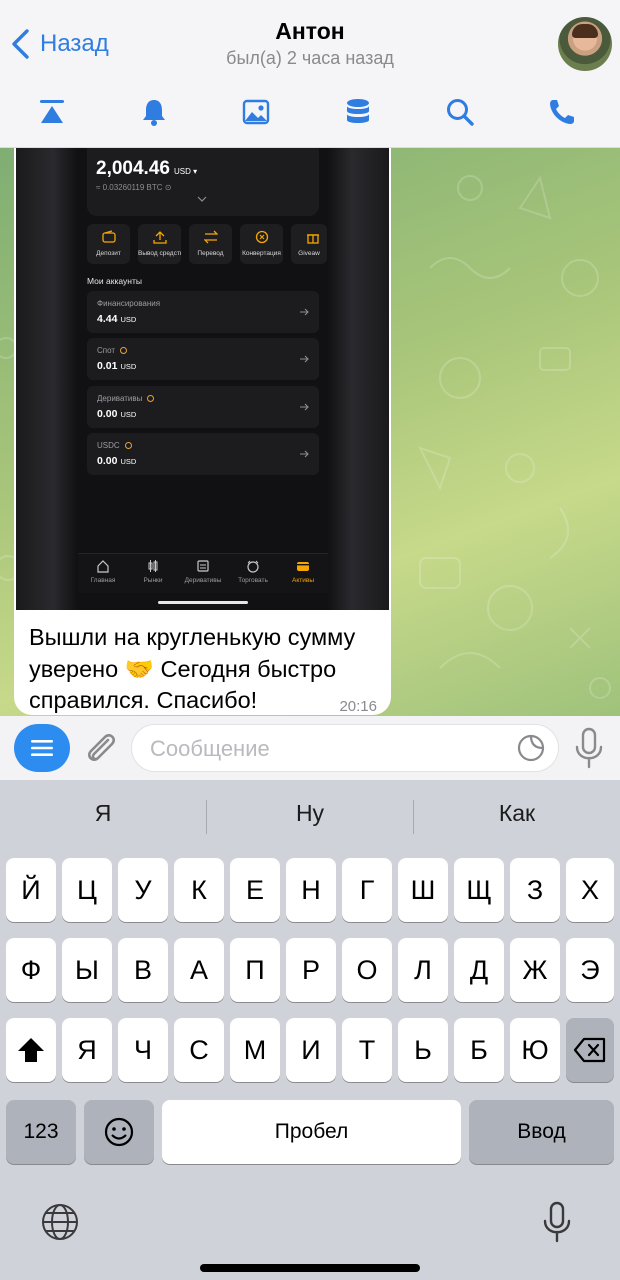 This screenshot has width=620, height=1280. Describe the element at coordinates (108, 244) in the screenshot. I see `action-deposit: Депозит` at that location.